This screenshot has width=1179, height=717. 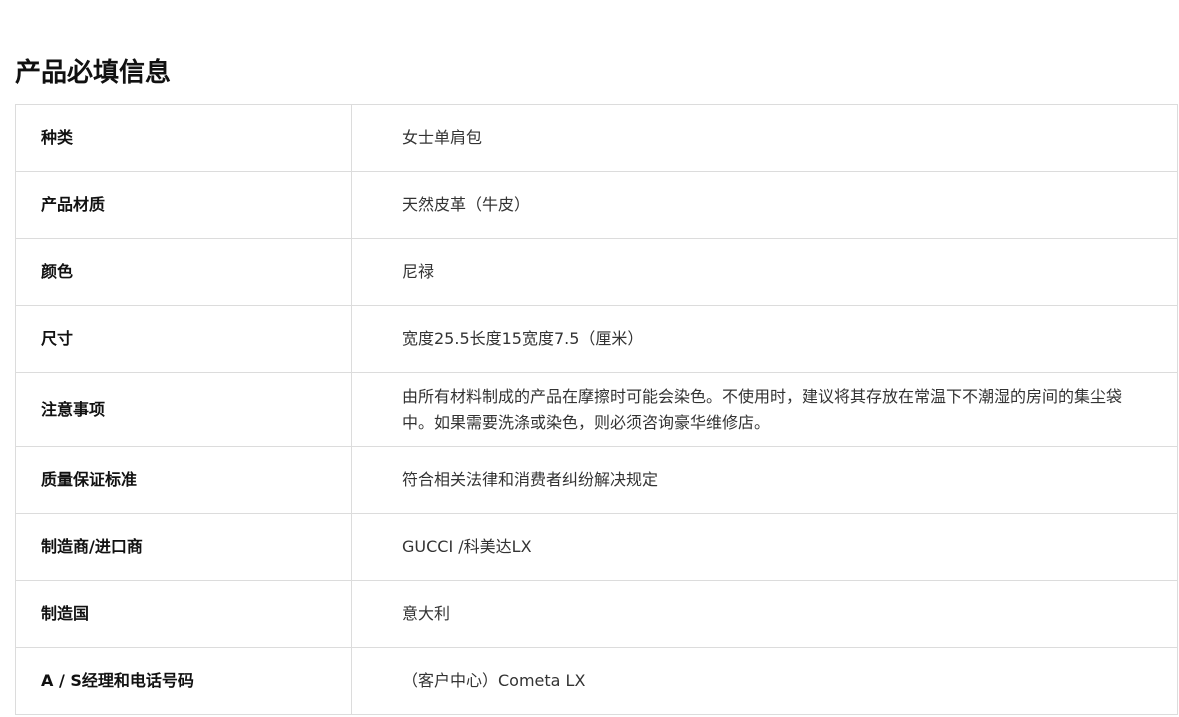 I want to click on row-label: 种类, so click(x=183, y=138).